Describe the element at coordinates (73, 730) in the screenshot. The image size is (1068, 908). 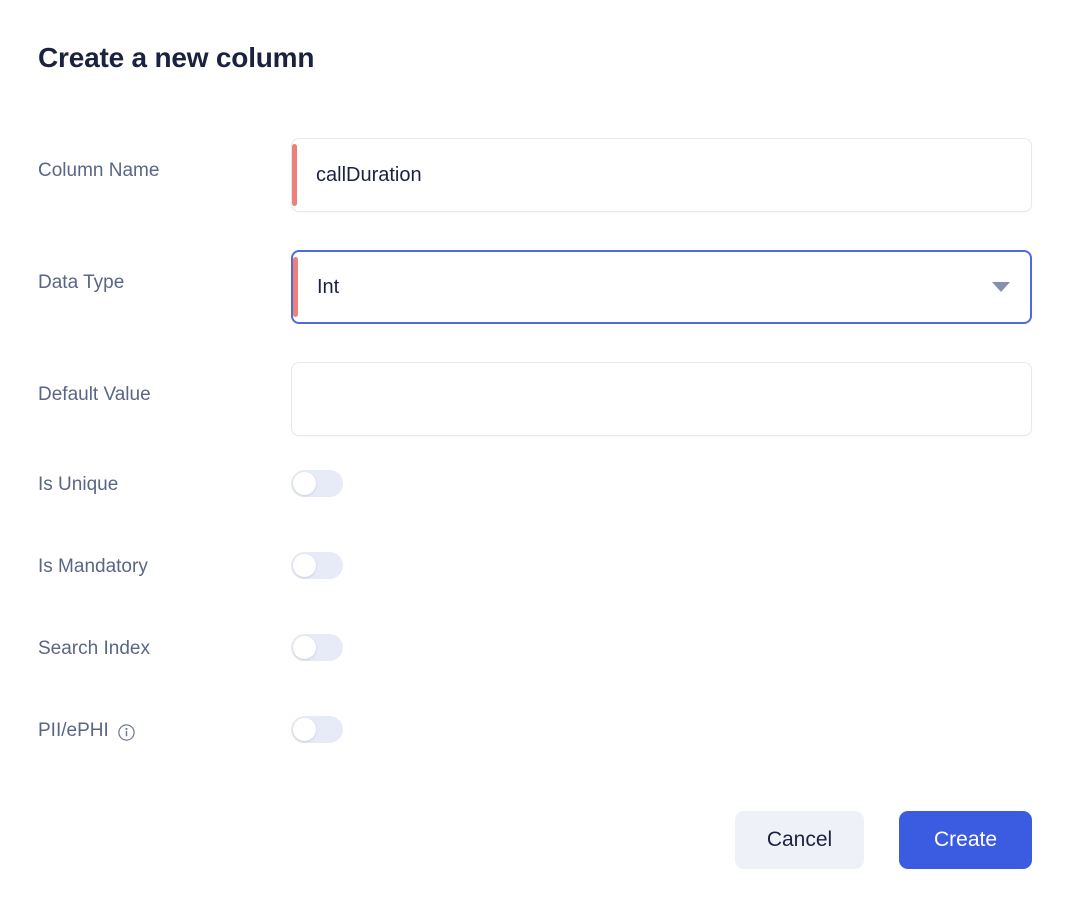
I see `label-pii-ephi-text: PII/ePHI` at that location.